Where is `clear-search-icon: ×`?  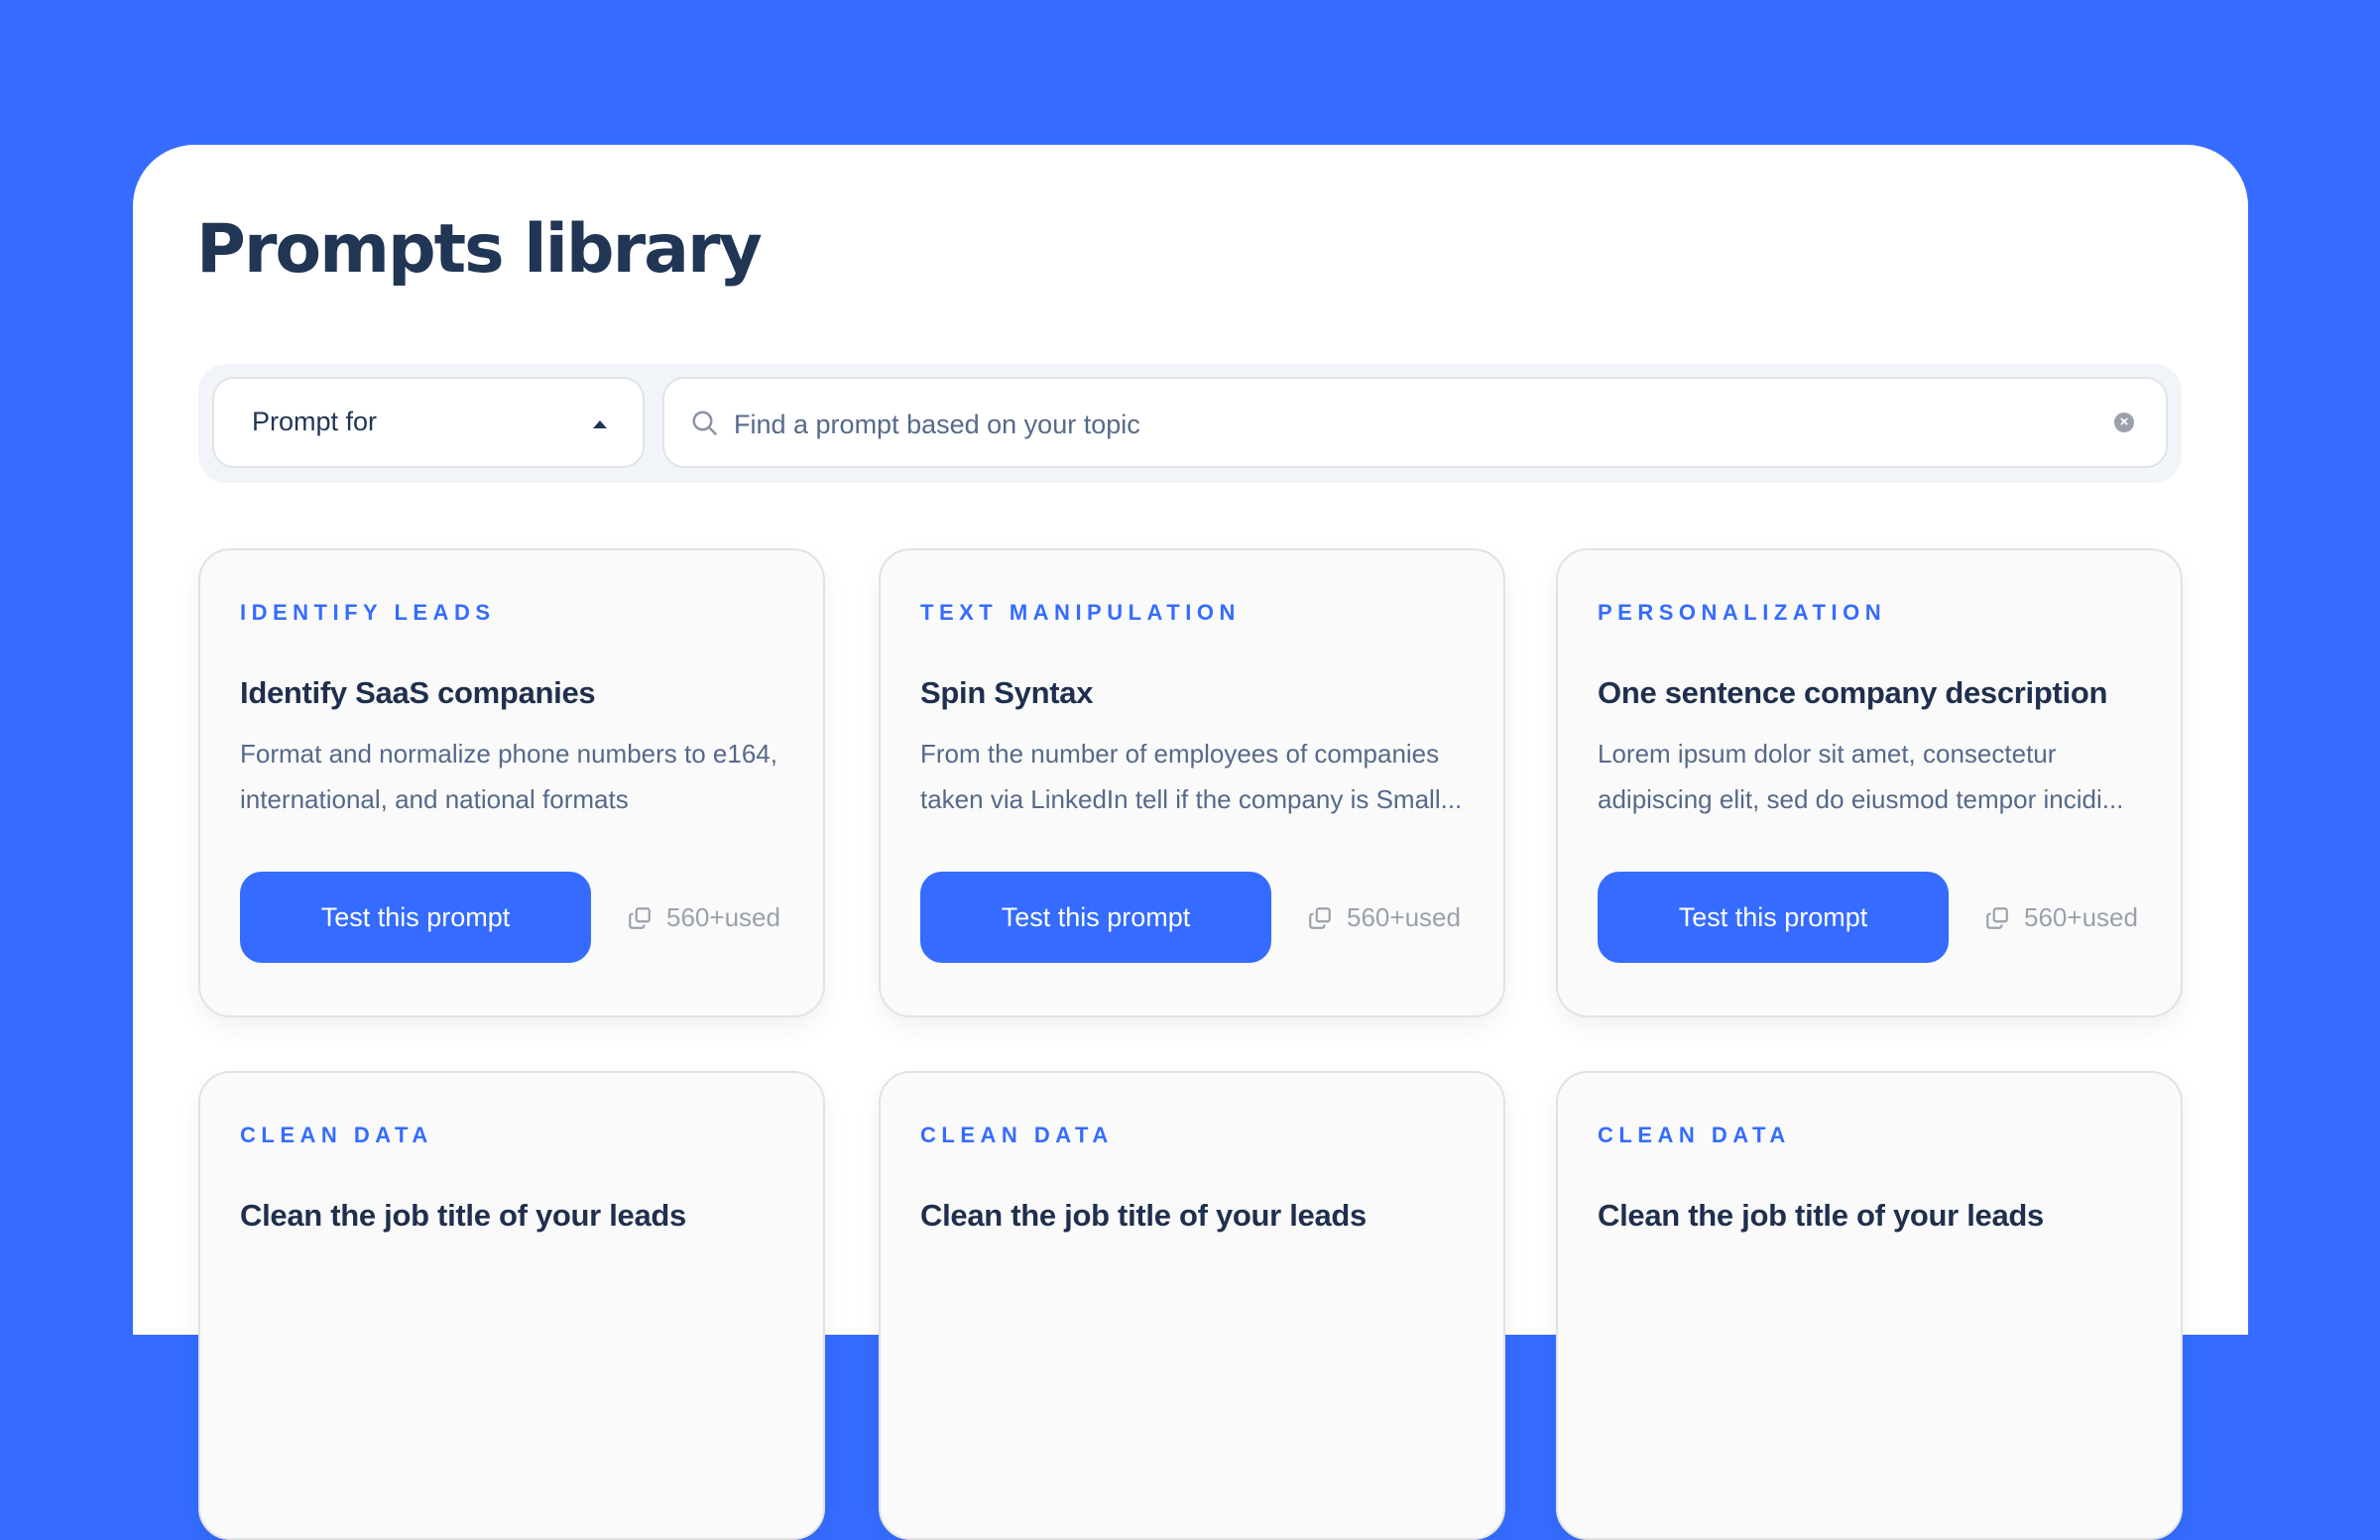 clear-search-icon: × is located at coordinates (2124, 422).